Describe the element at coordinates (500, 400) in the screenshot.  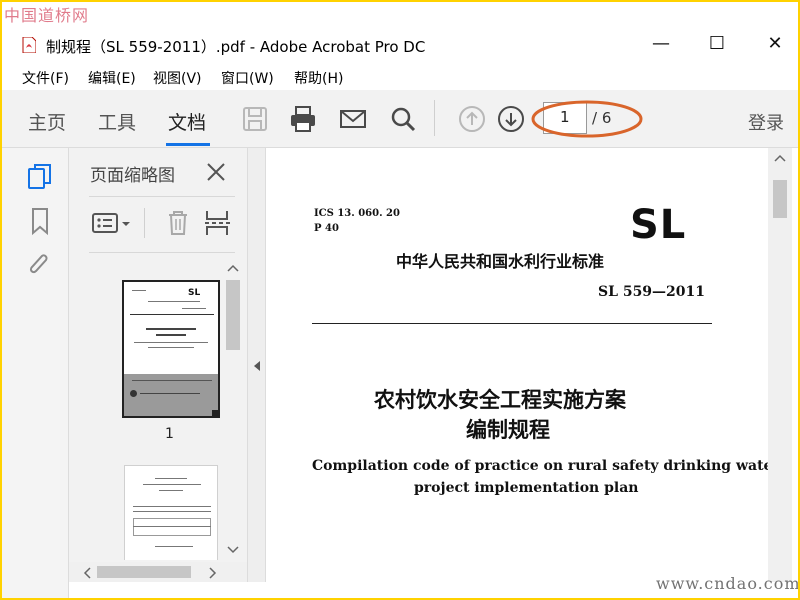
I see `doc-title-cn-line1: 农村饮水安全工程实施方案` at that location.